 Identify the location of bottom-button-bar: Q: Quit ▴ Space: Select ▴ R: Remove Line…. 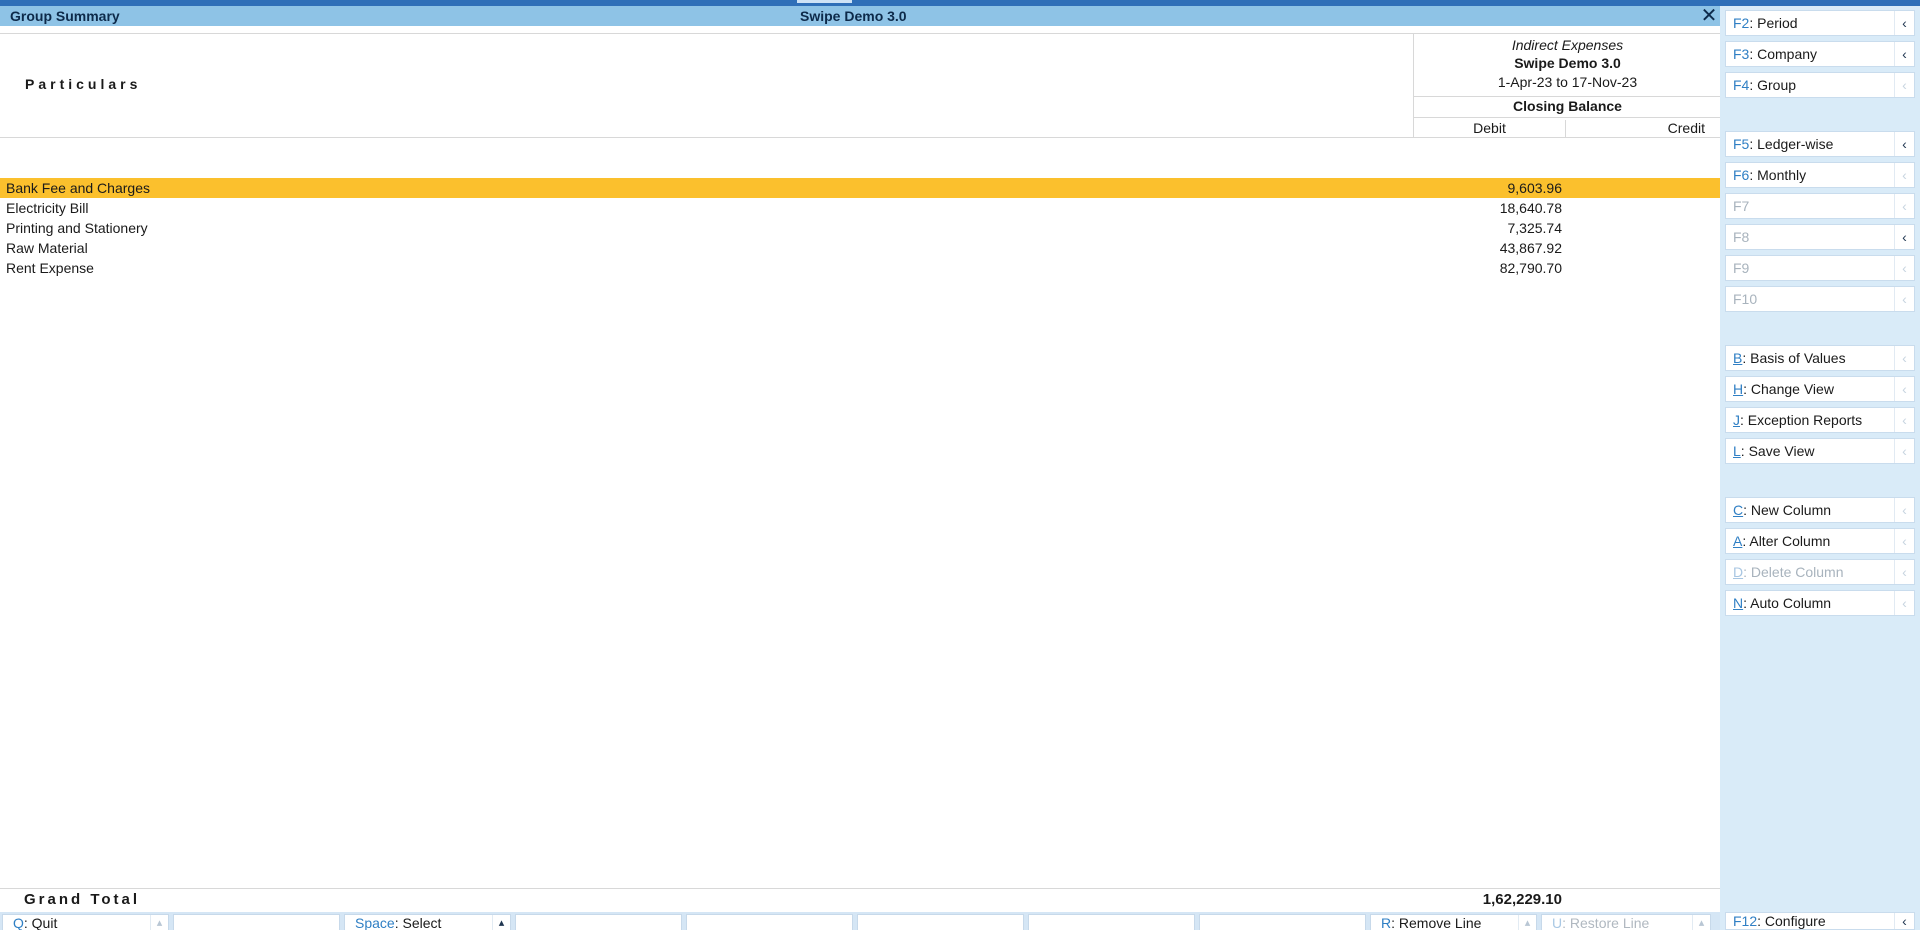
(860, 921).